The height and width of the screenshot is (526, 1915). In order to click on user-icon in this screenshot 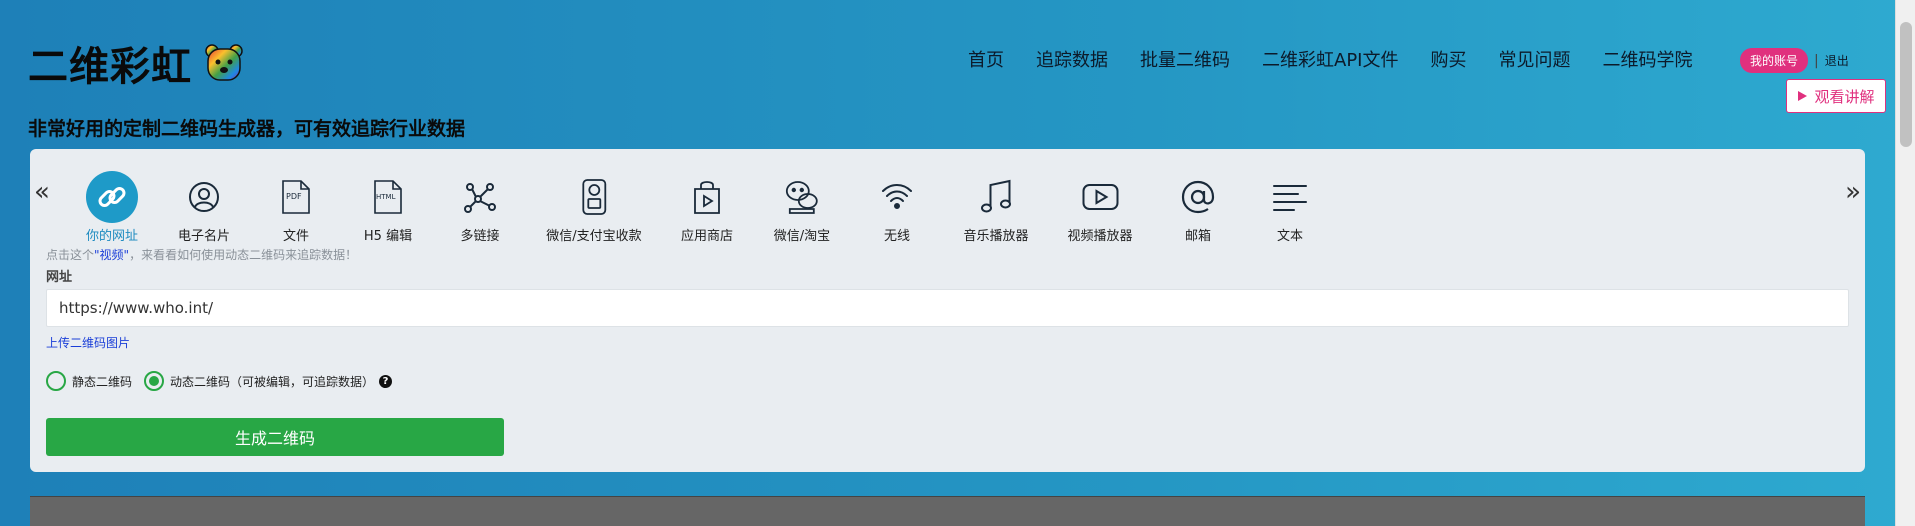, I will do `click(204, 197)`.